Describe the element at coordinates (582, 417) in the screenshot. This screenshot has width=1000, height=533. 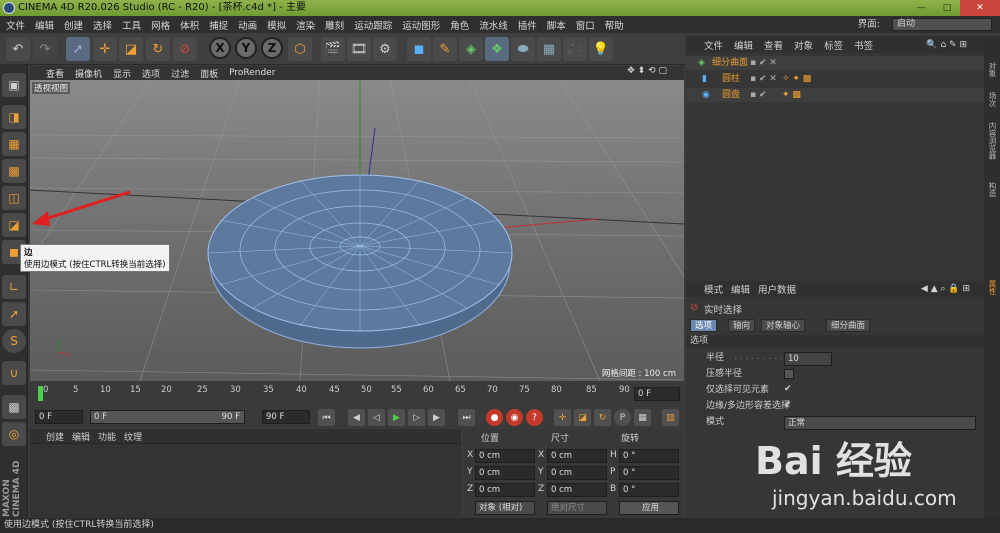
I see `key-scale-icon: ◪` at that location.